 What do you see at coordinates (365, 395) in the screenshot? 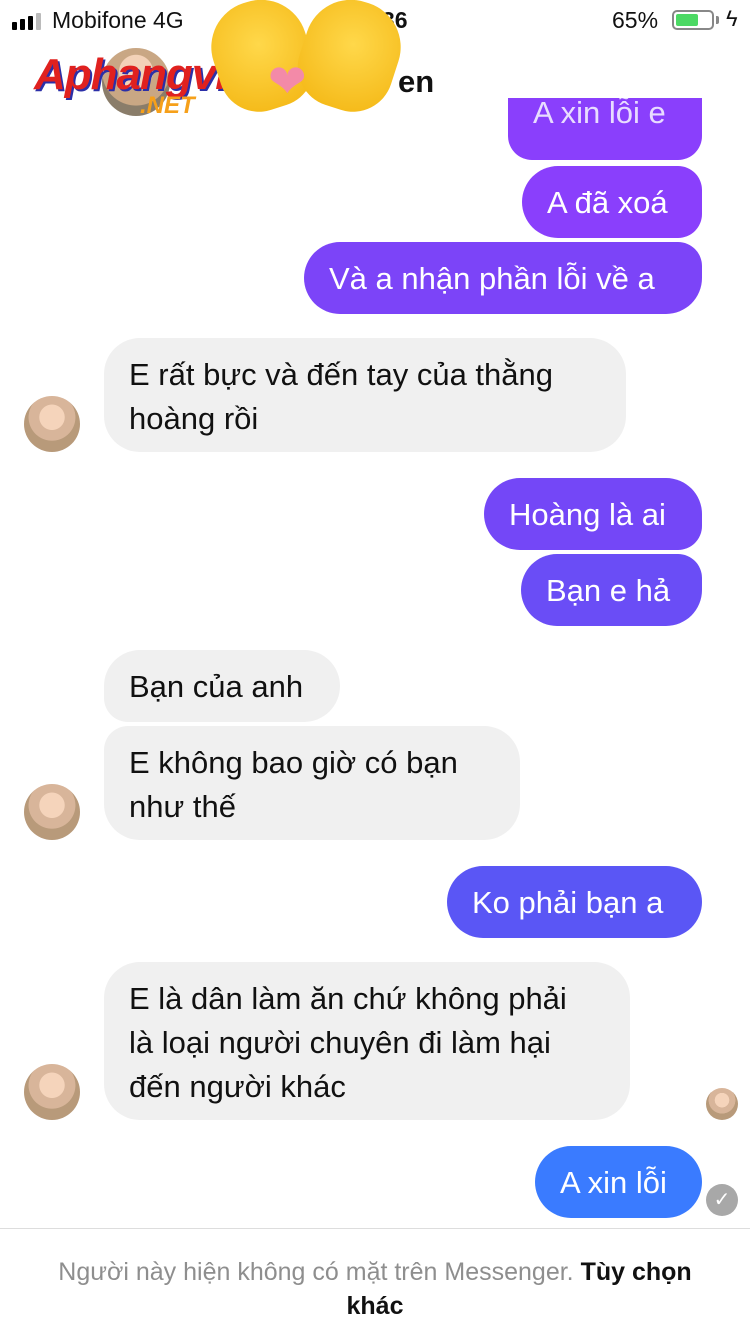
I see `message-bubble-incoming: E rất bực và đến tay của thằng hoàng rồi` at bounding box center [365, 395].